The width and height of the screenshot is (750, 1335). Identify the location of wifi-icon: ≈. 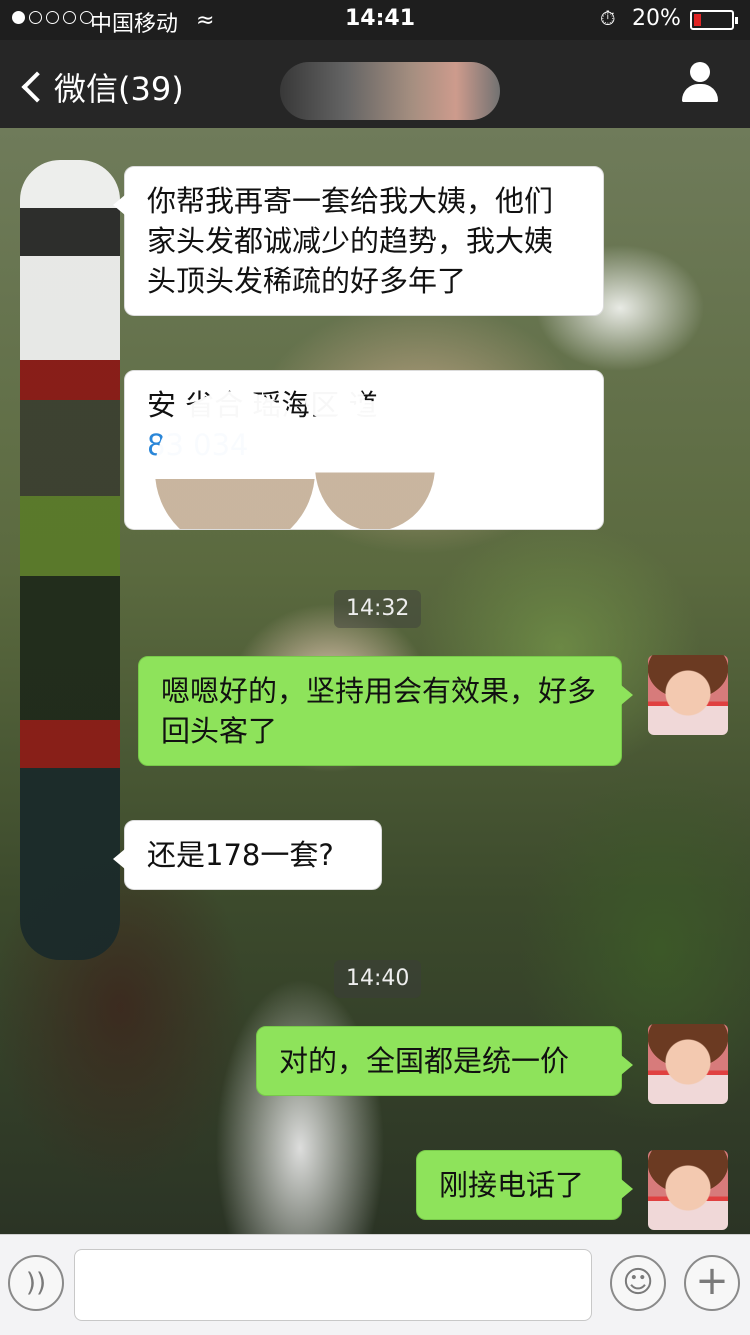
(205, 20).